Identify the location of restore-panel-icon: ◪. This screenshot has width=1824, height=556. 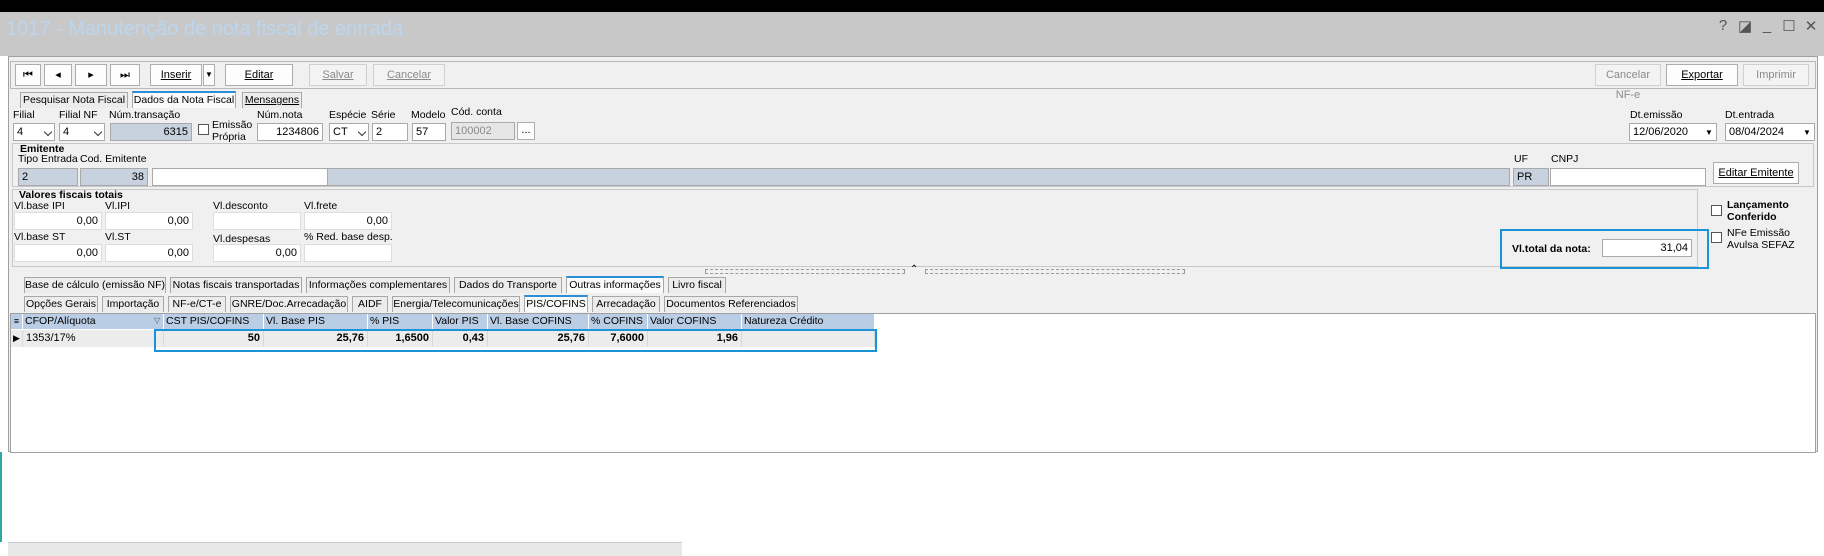
(1745, 26).